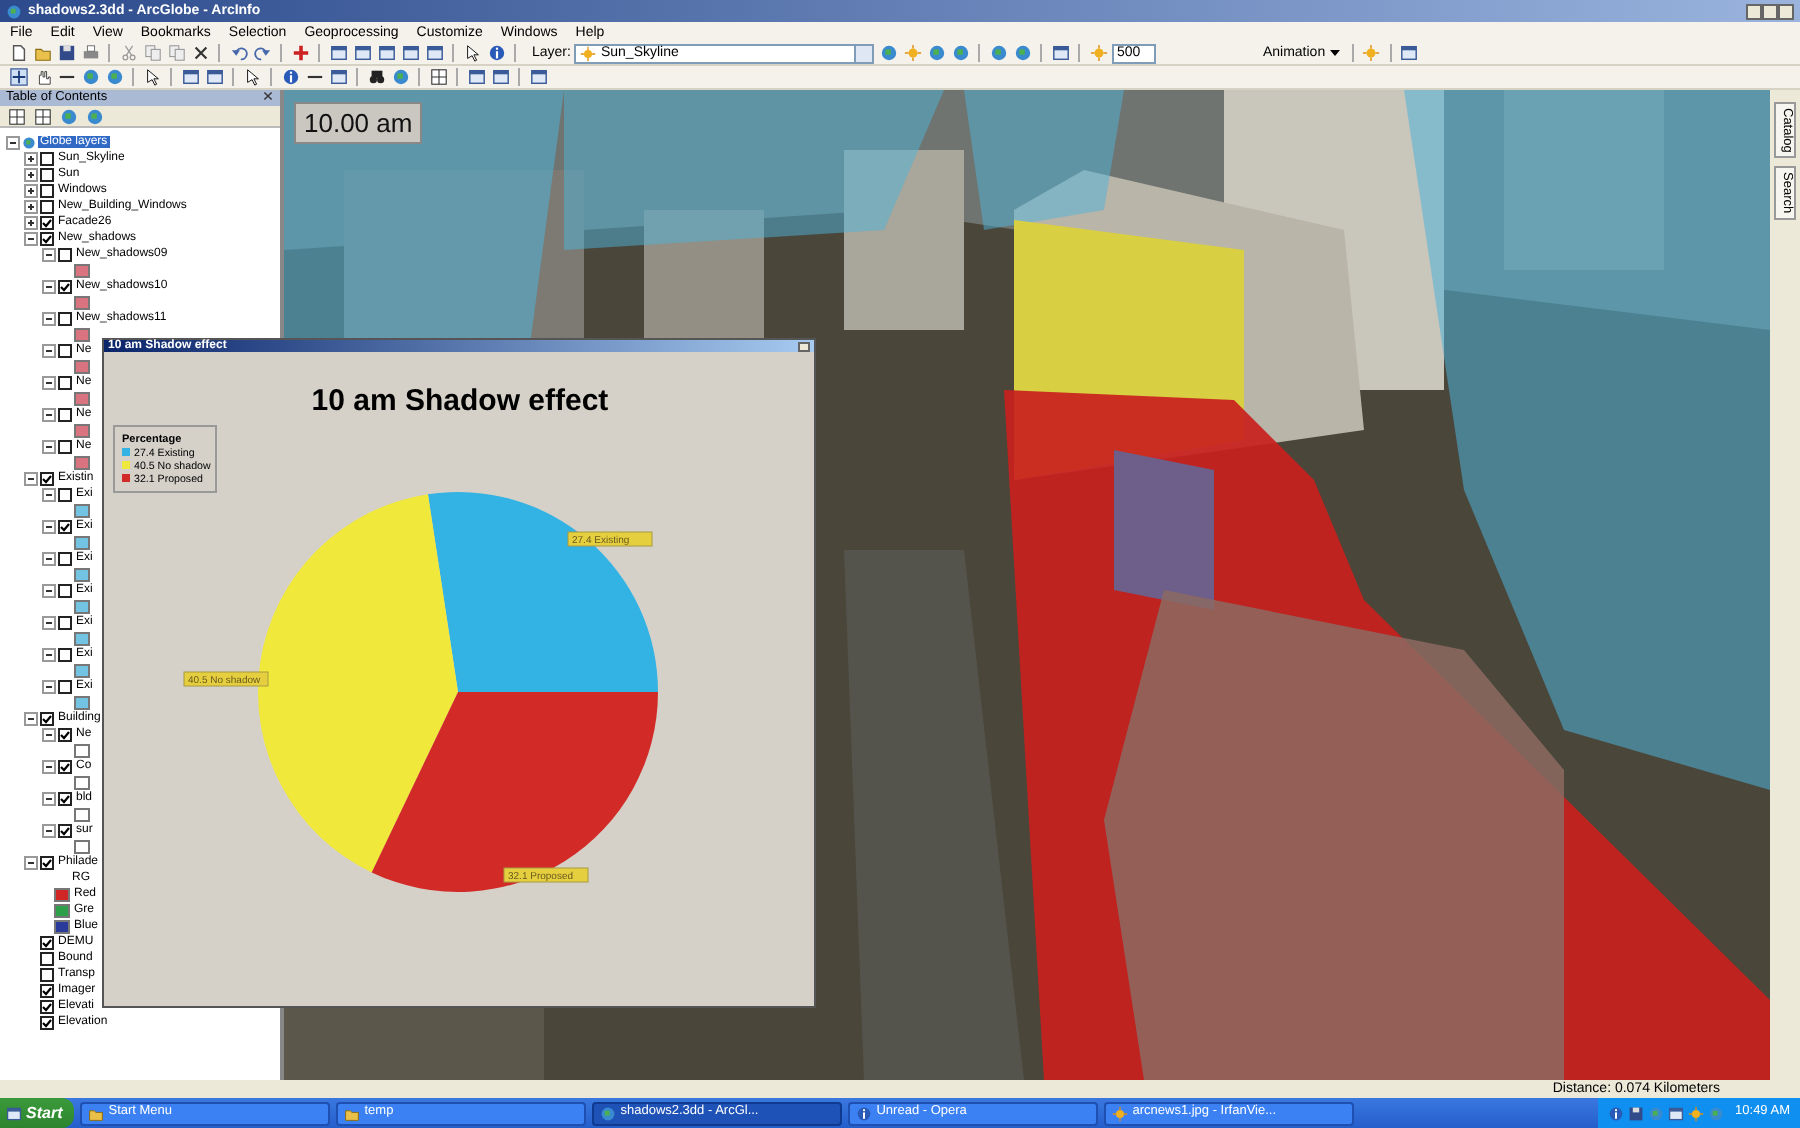  Describe the element at coordinates (376, 77) in the screenshot. I see `binoculars-icon` at that location.